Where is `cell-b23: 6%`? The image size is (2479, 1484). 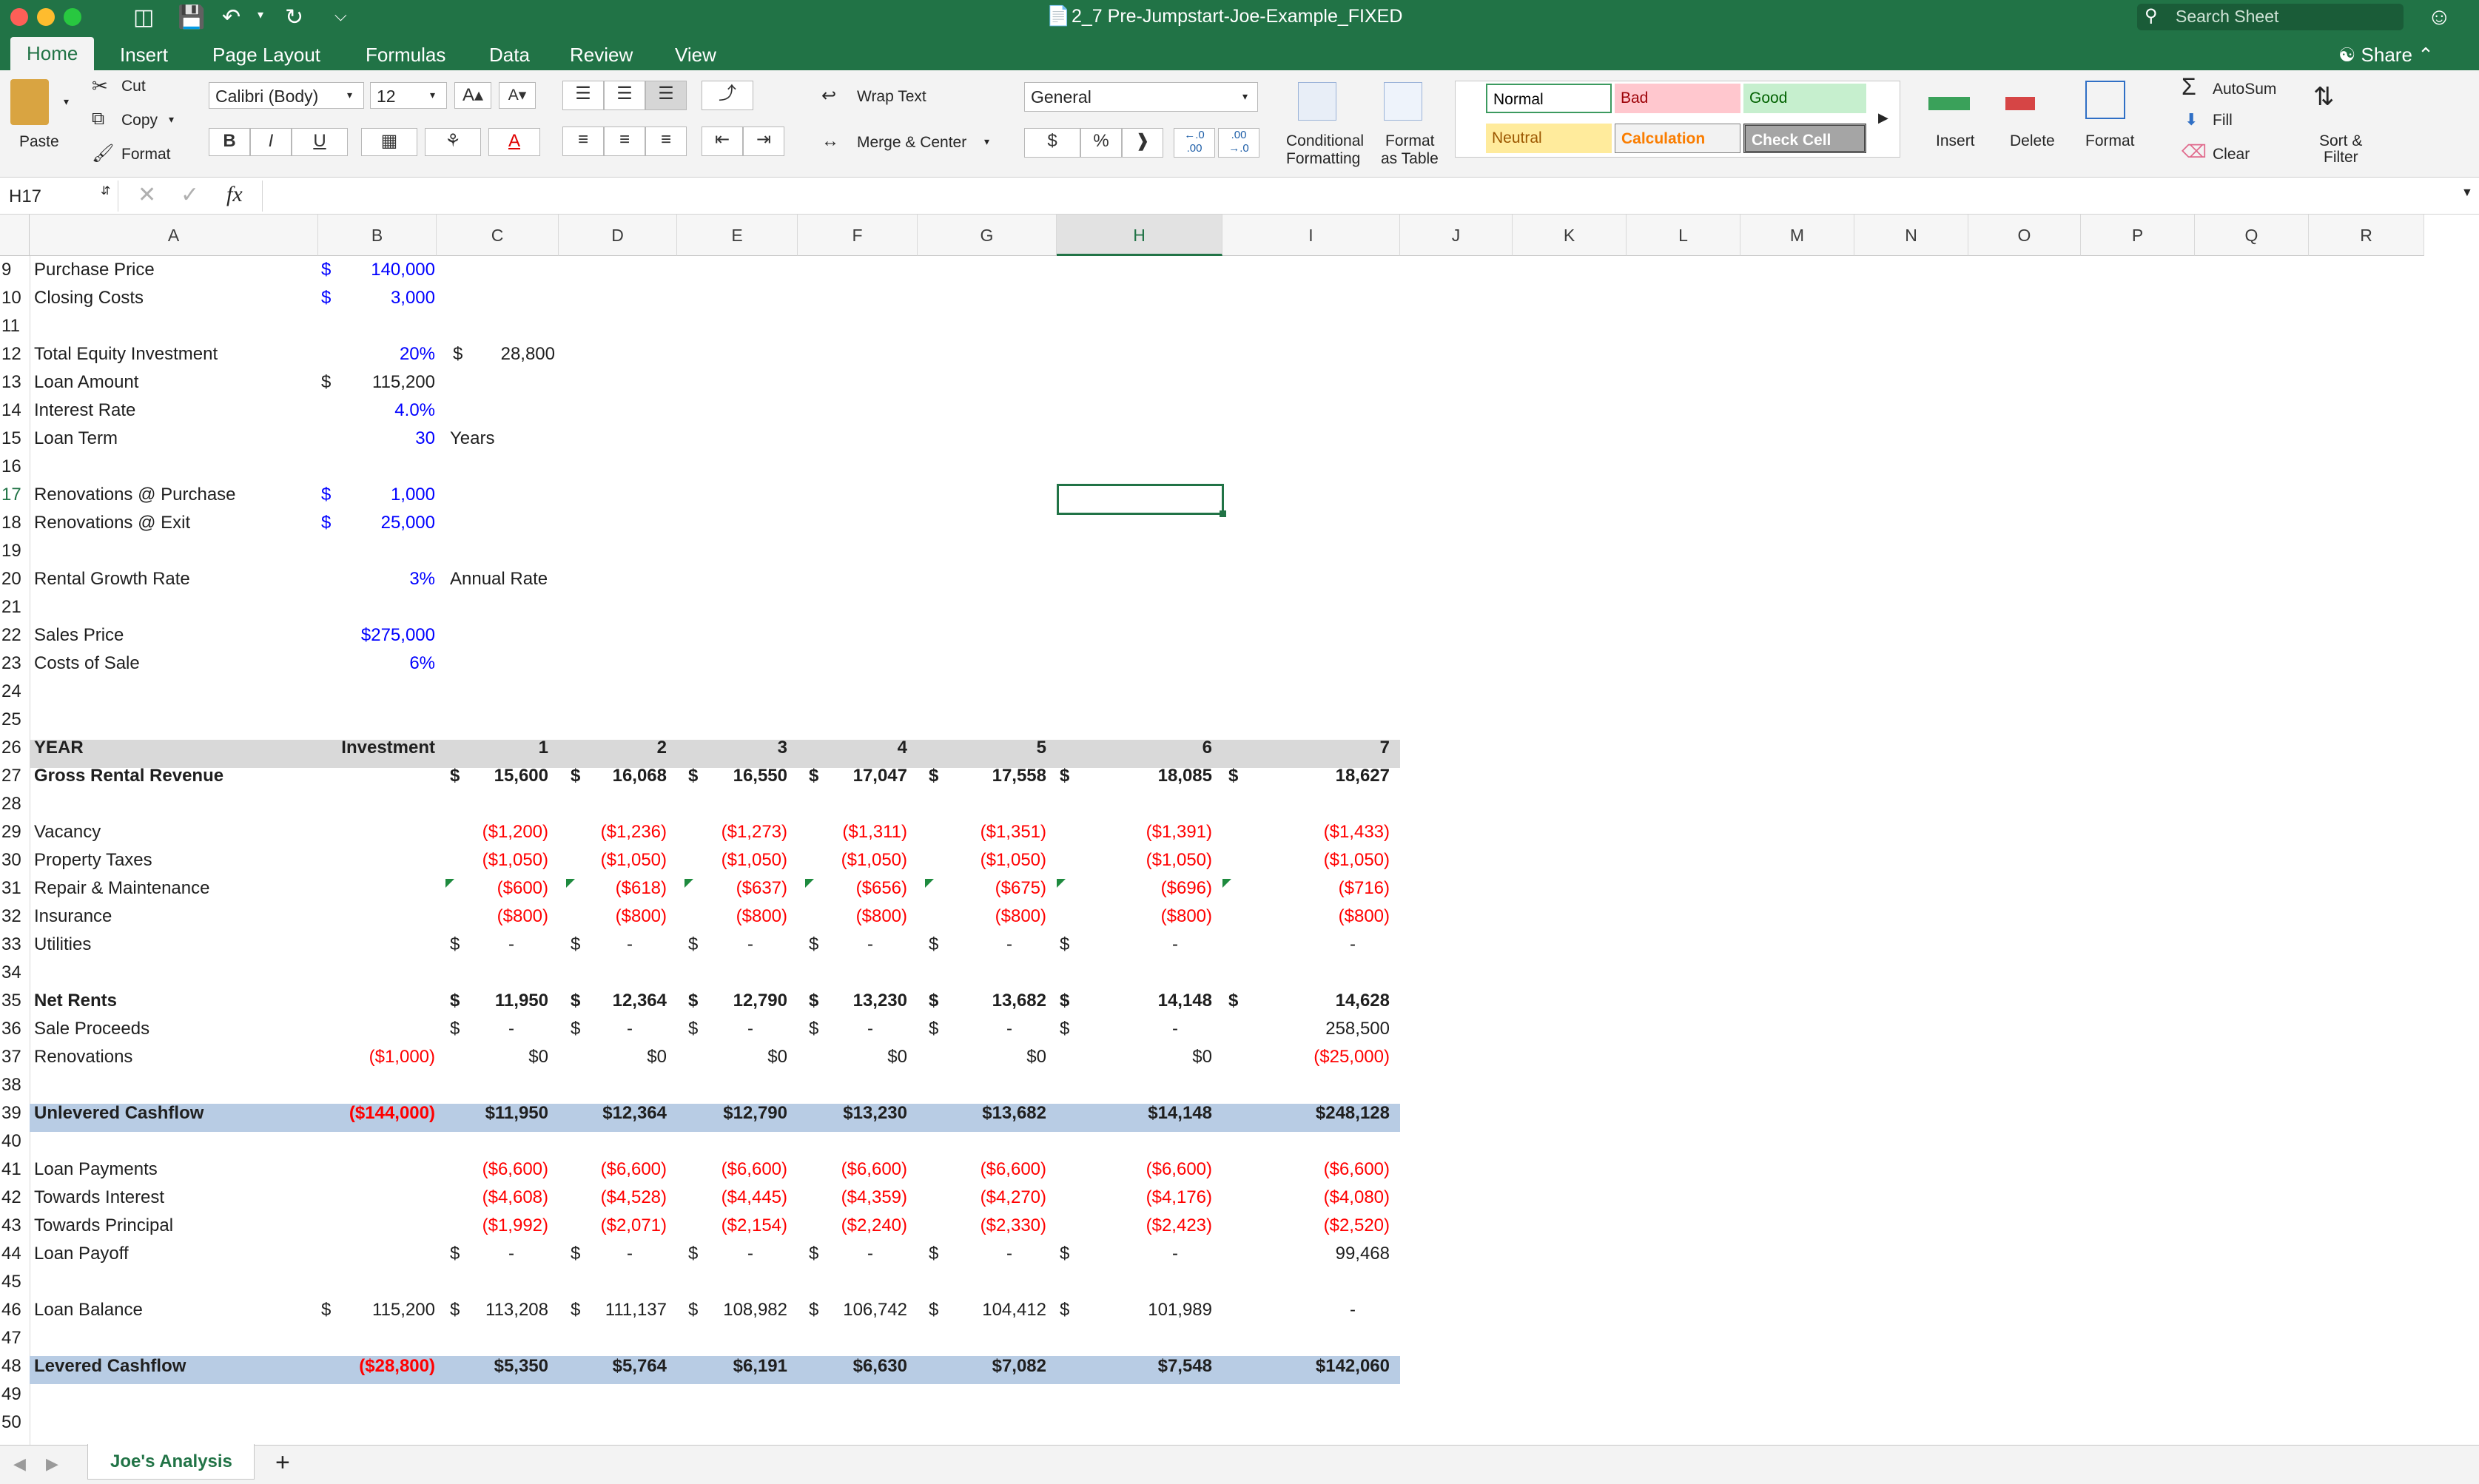 cell-b23: 6% is located at coordinates (379, 664).